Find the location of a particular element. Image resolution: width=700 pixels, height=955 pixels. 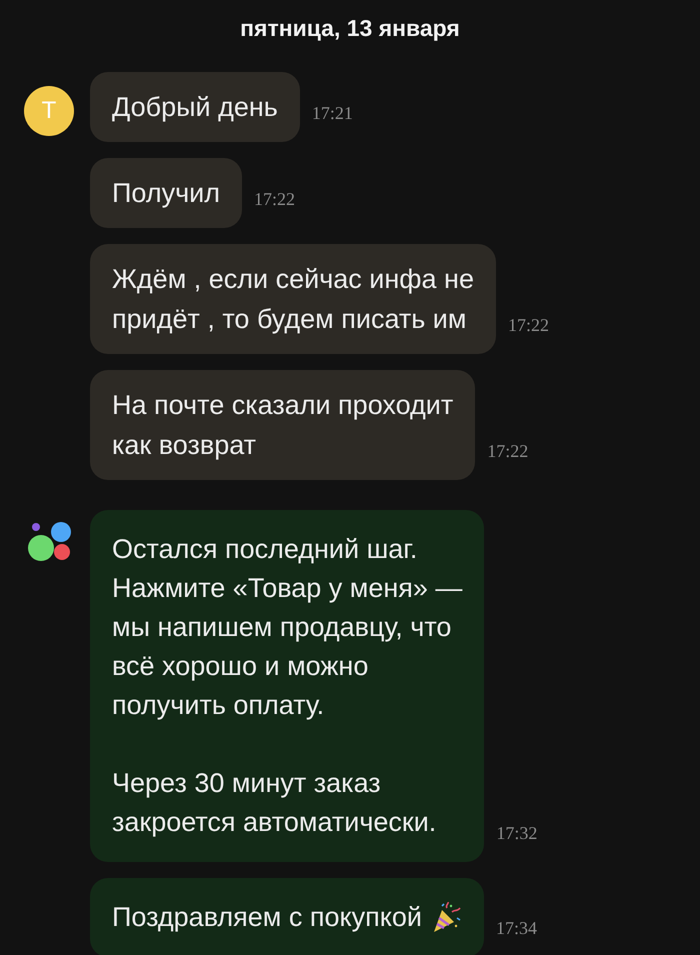

message-text: Получил is located at coordinates (166, 193).